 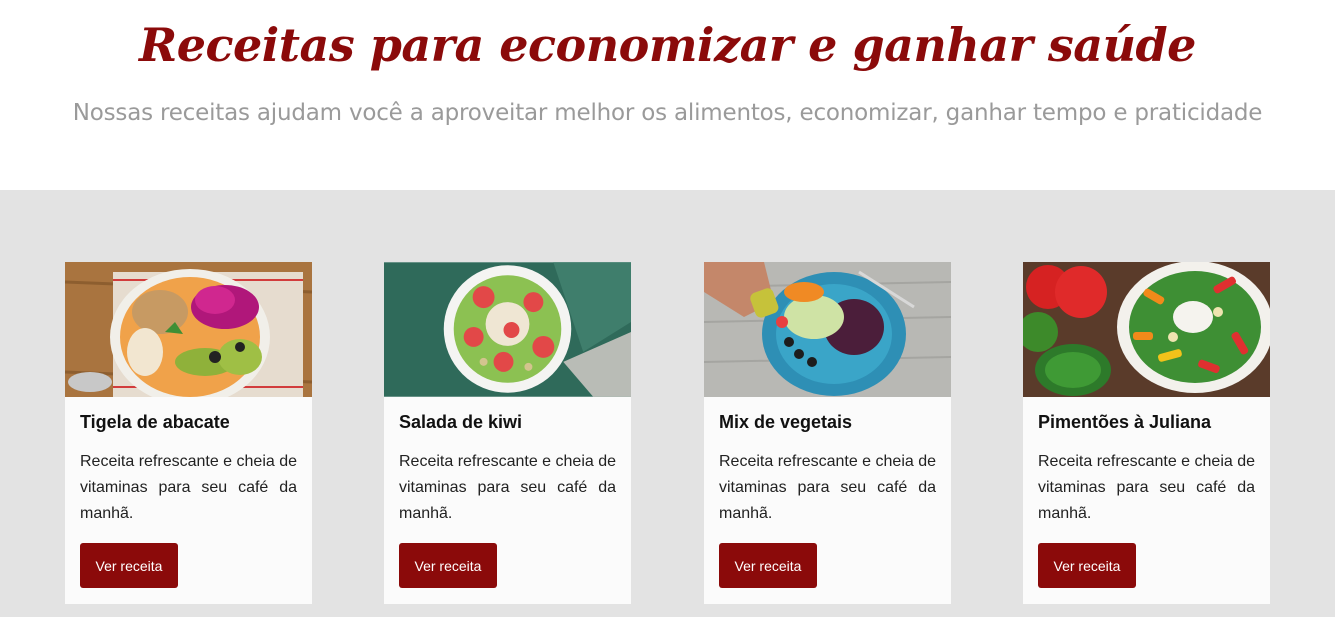 What do you see at coordinates (827, 329) in the screenshot?
I see `recipe-photo-mixed-vegetables` at bounding box center [827, 329].